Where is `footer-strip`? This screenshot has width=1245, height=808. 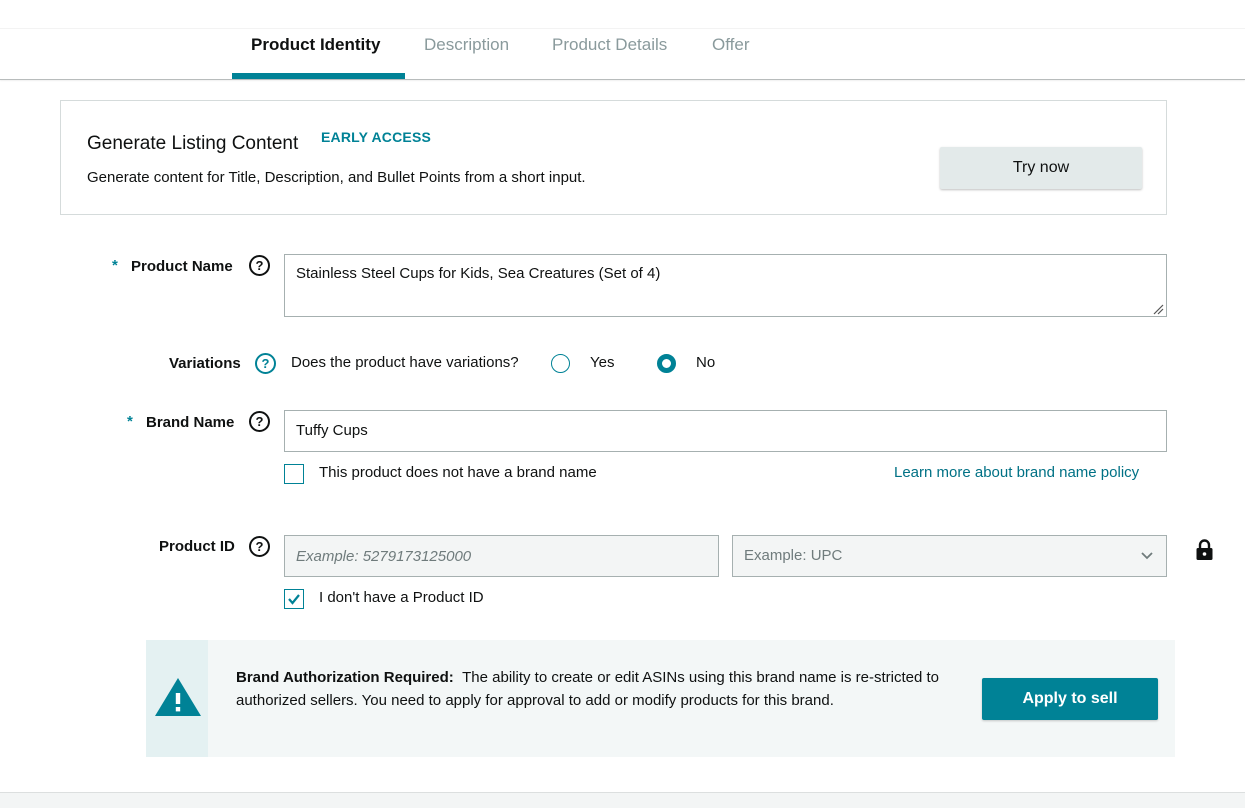 footer-strip is located at coordinates (622, 800).